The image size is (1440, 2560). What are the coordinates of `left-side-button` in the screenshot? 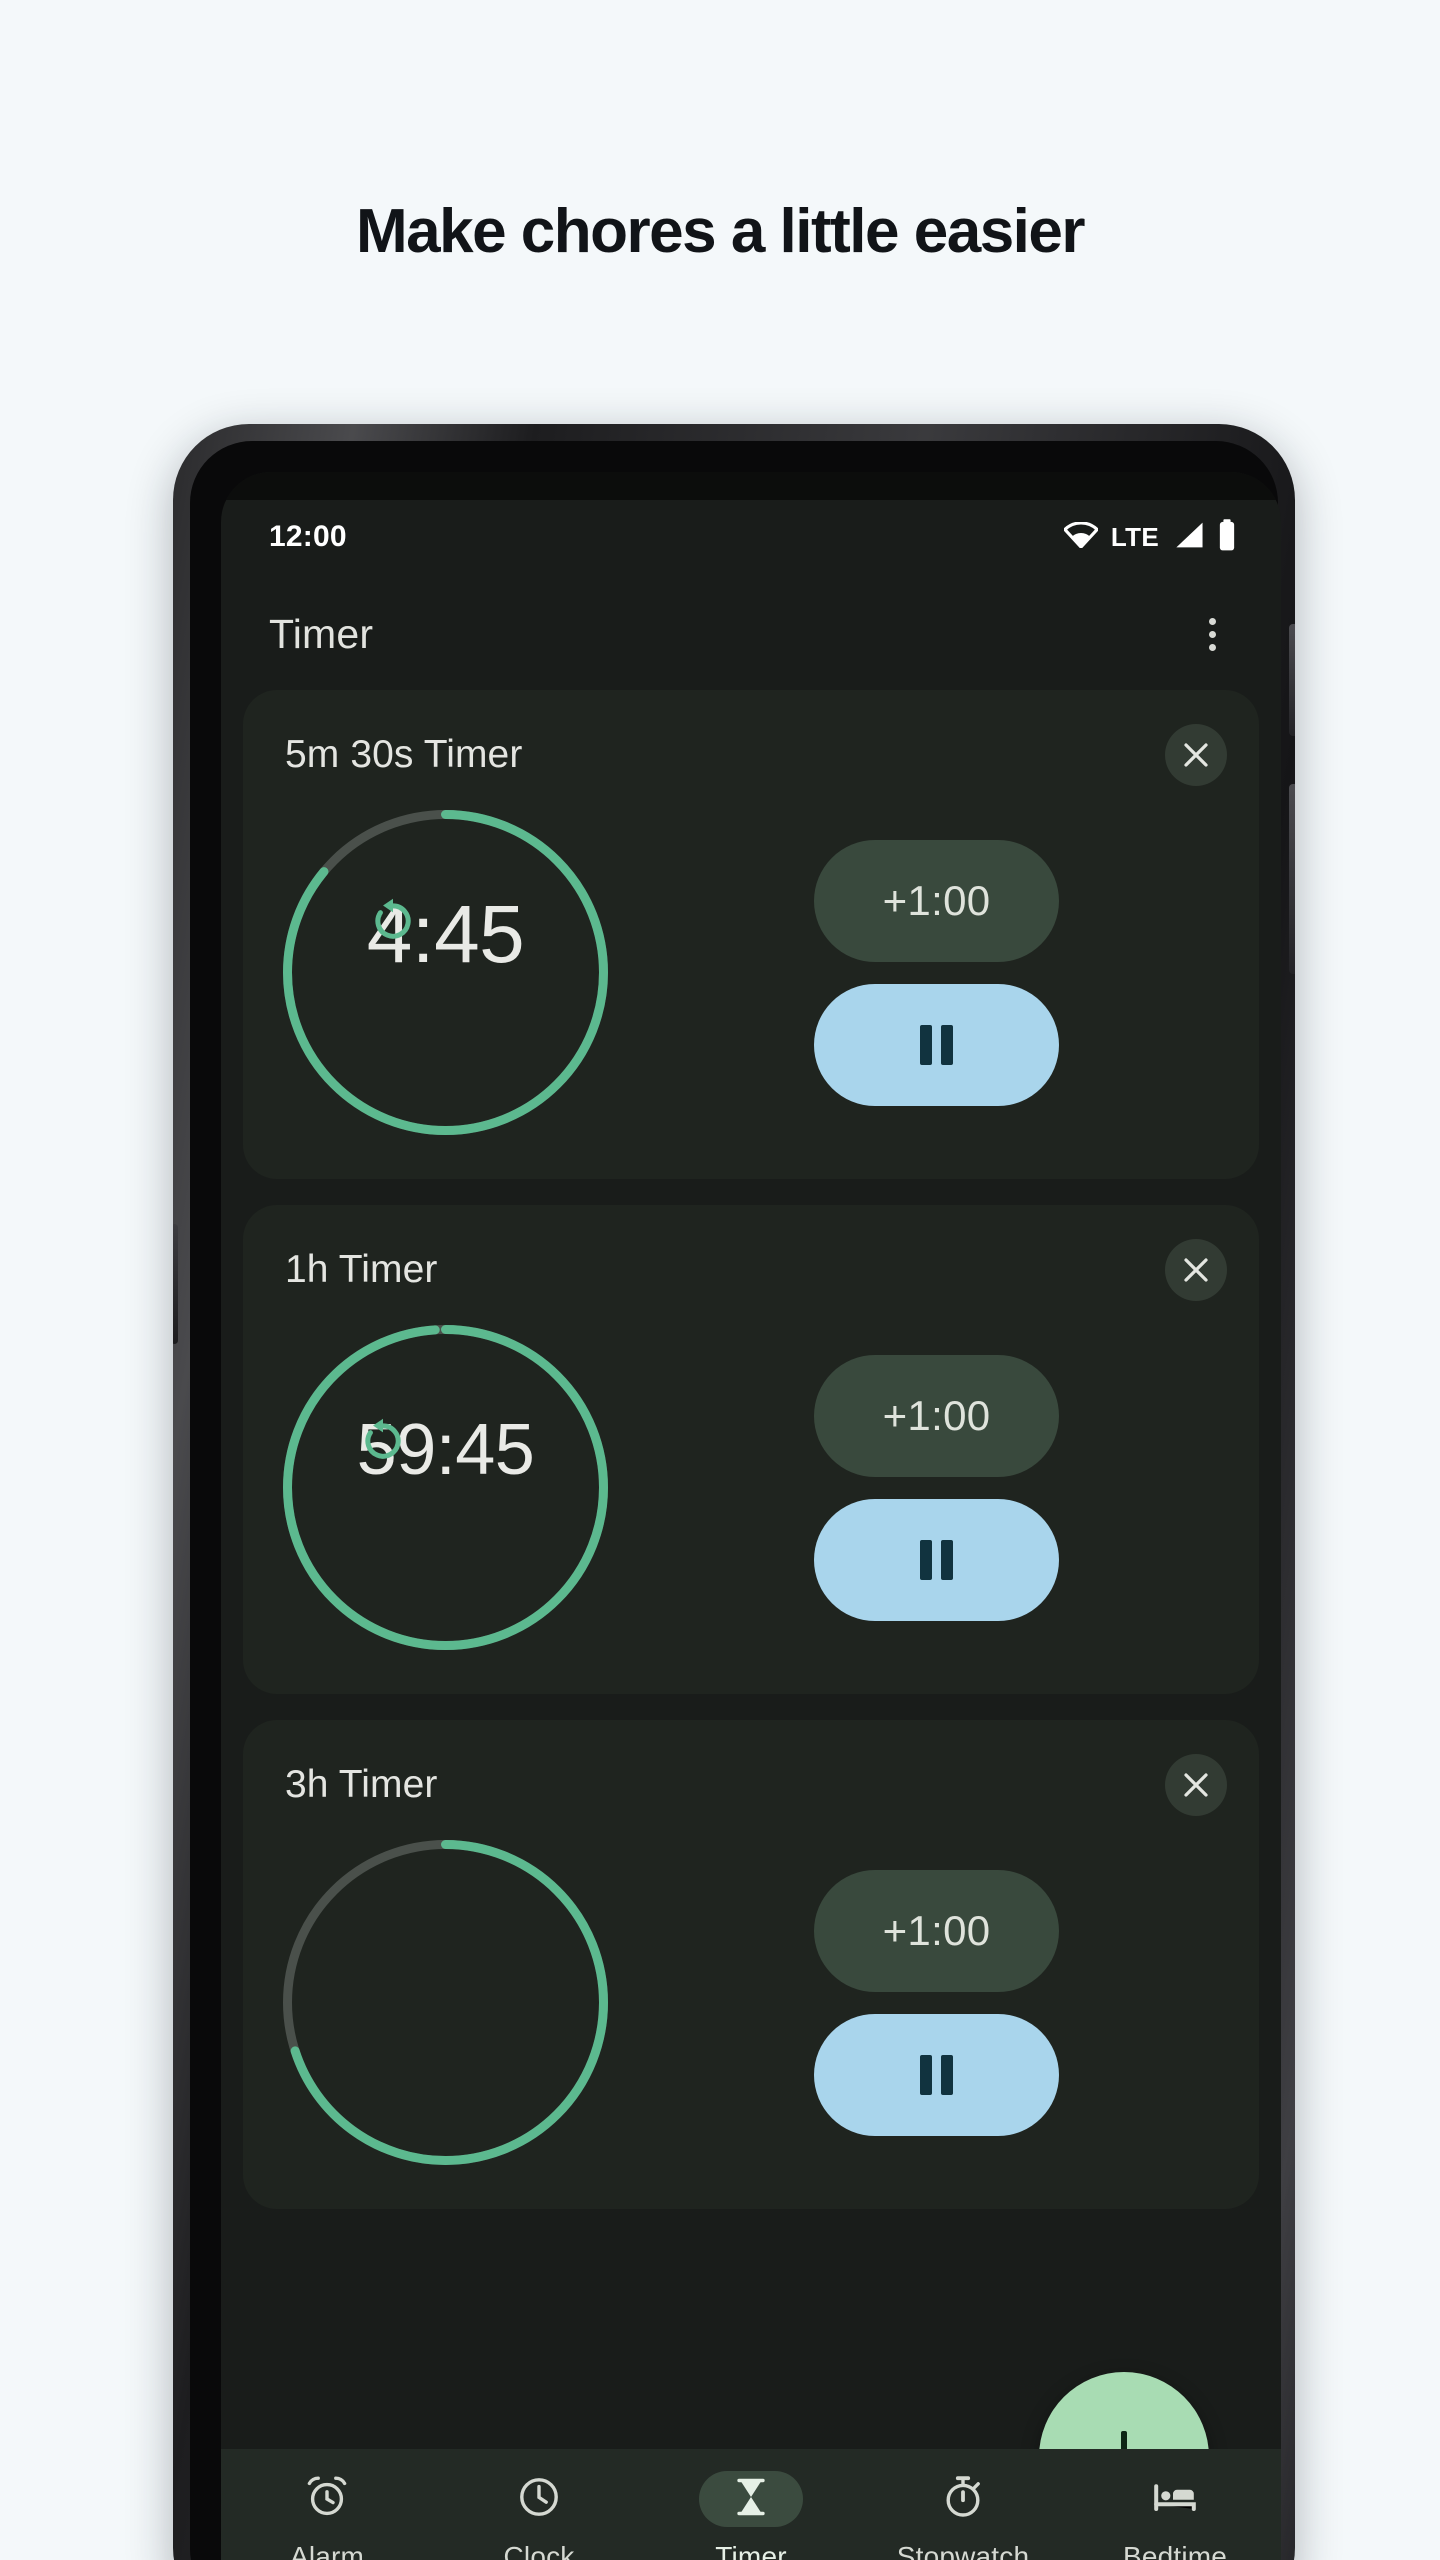 It's located at (175, 1284).